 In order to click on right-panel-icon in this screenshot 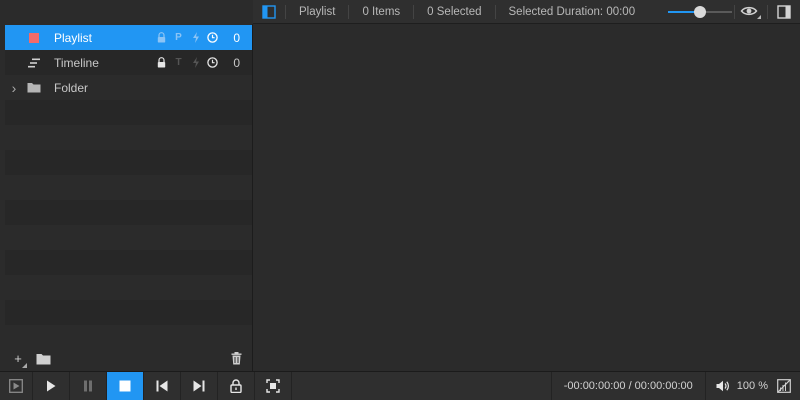, I will do `click(784, 11)`.